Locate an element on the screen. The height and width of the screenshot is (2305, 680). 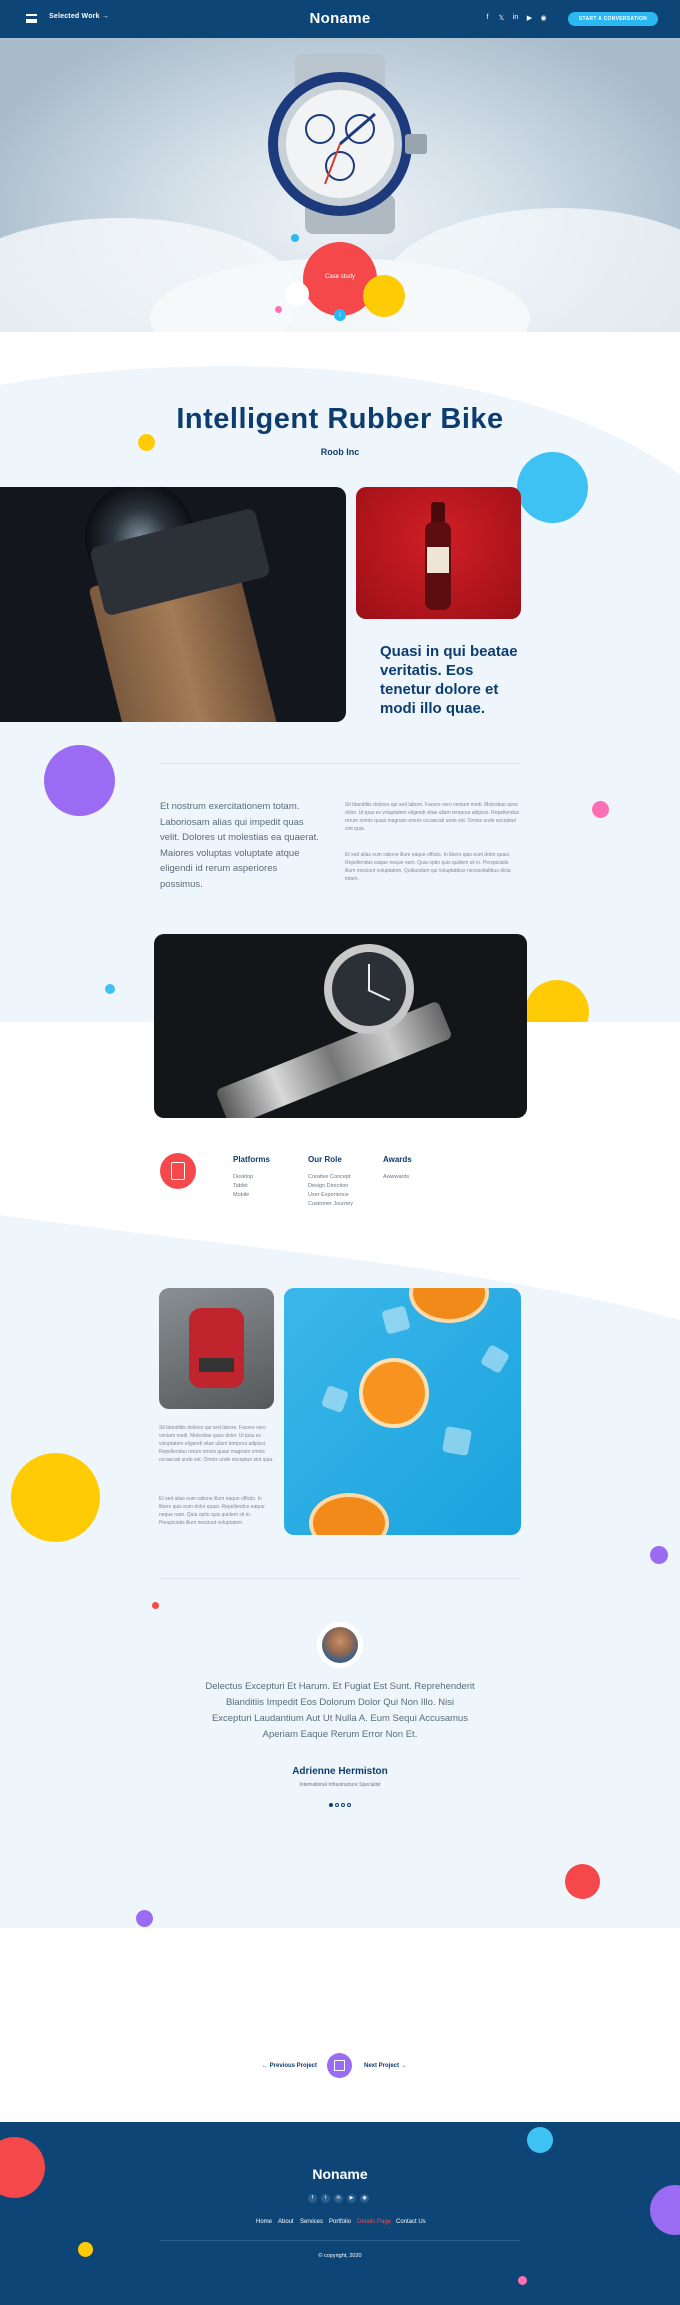
carousel-dots is located at coordinates (341, 1806).